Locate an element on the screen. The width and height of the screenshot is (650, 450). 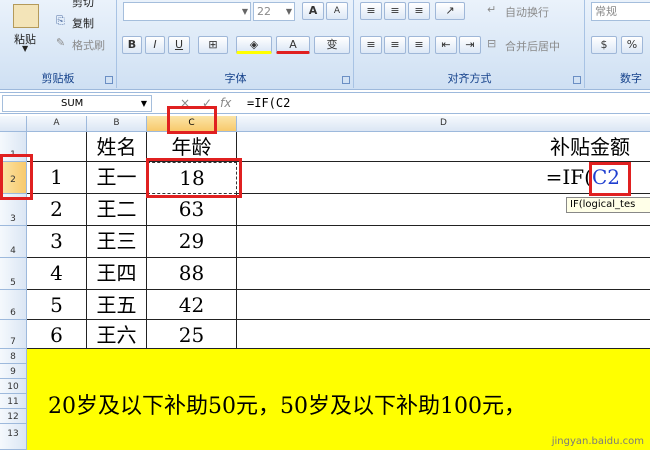
name-box-dropdown-icon: ▼ is located at coordinates (144, 103).